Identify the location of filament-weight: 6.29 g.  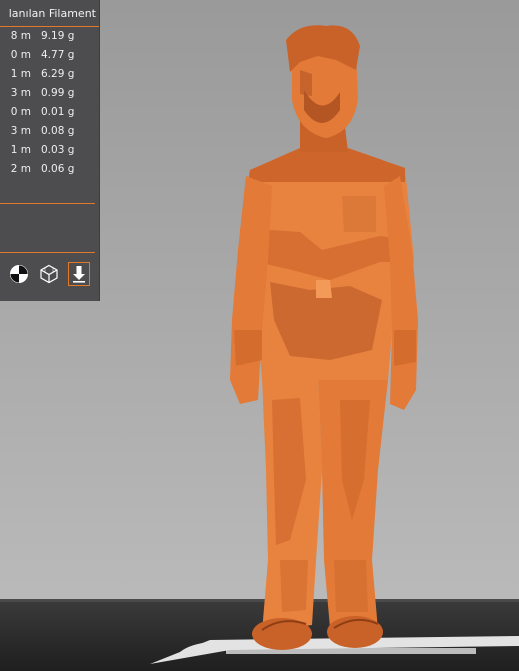
(58, 74).